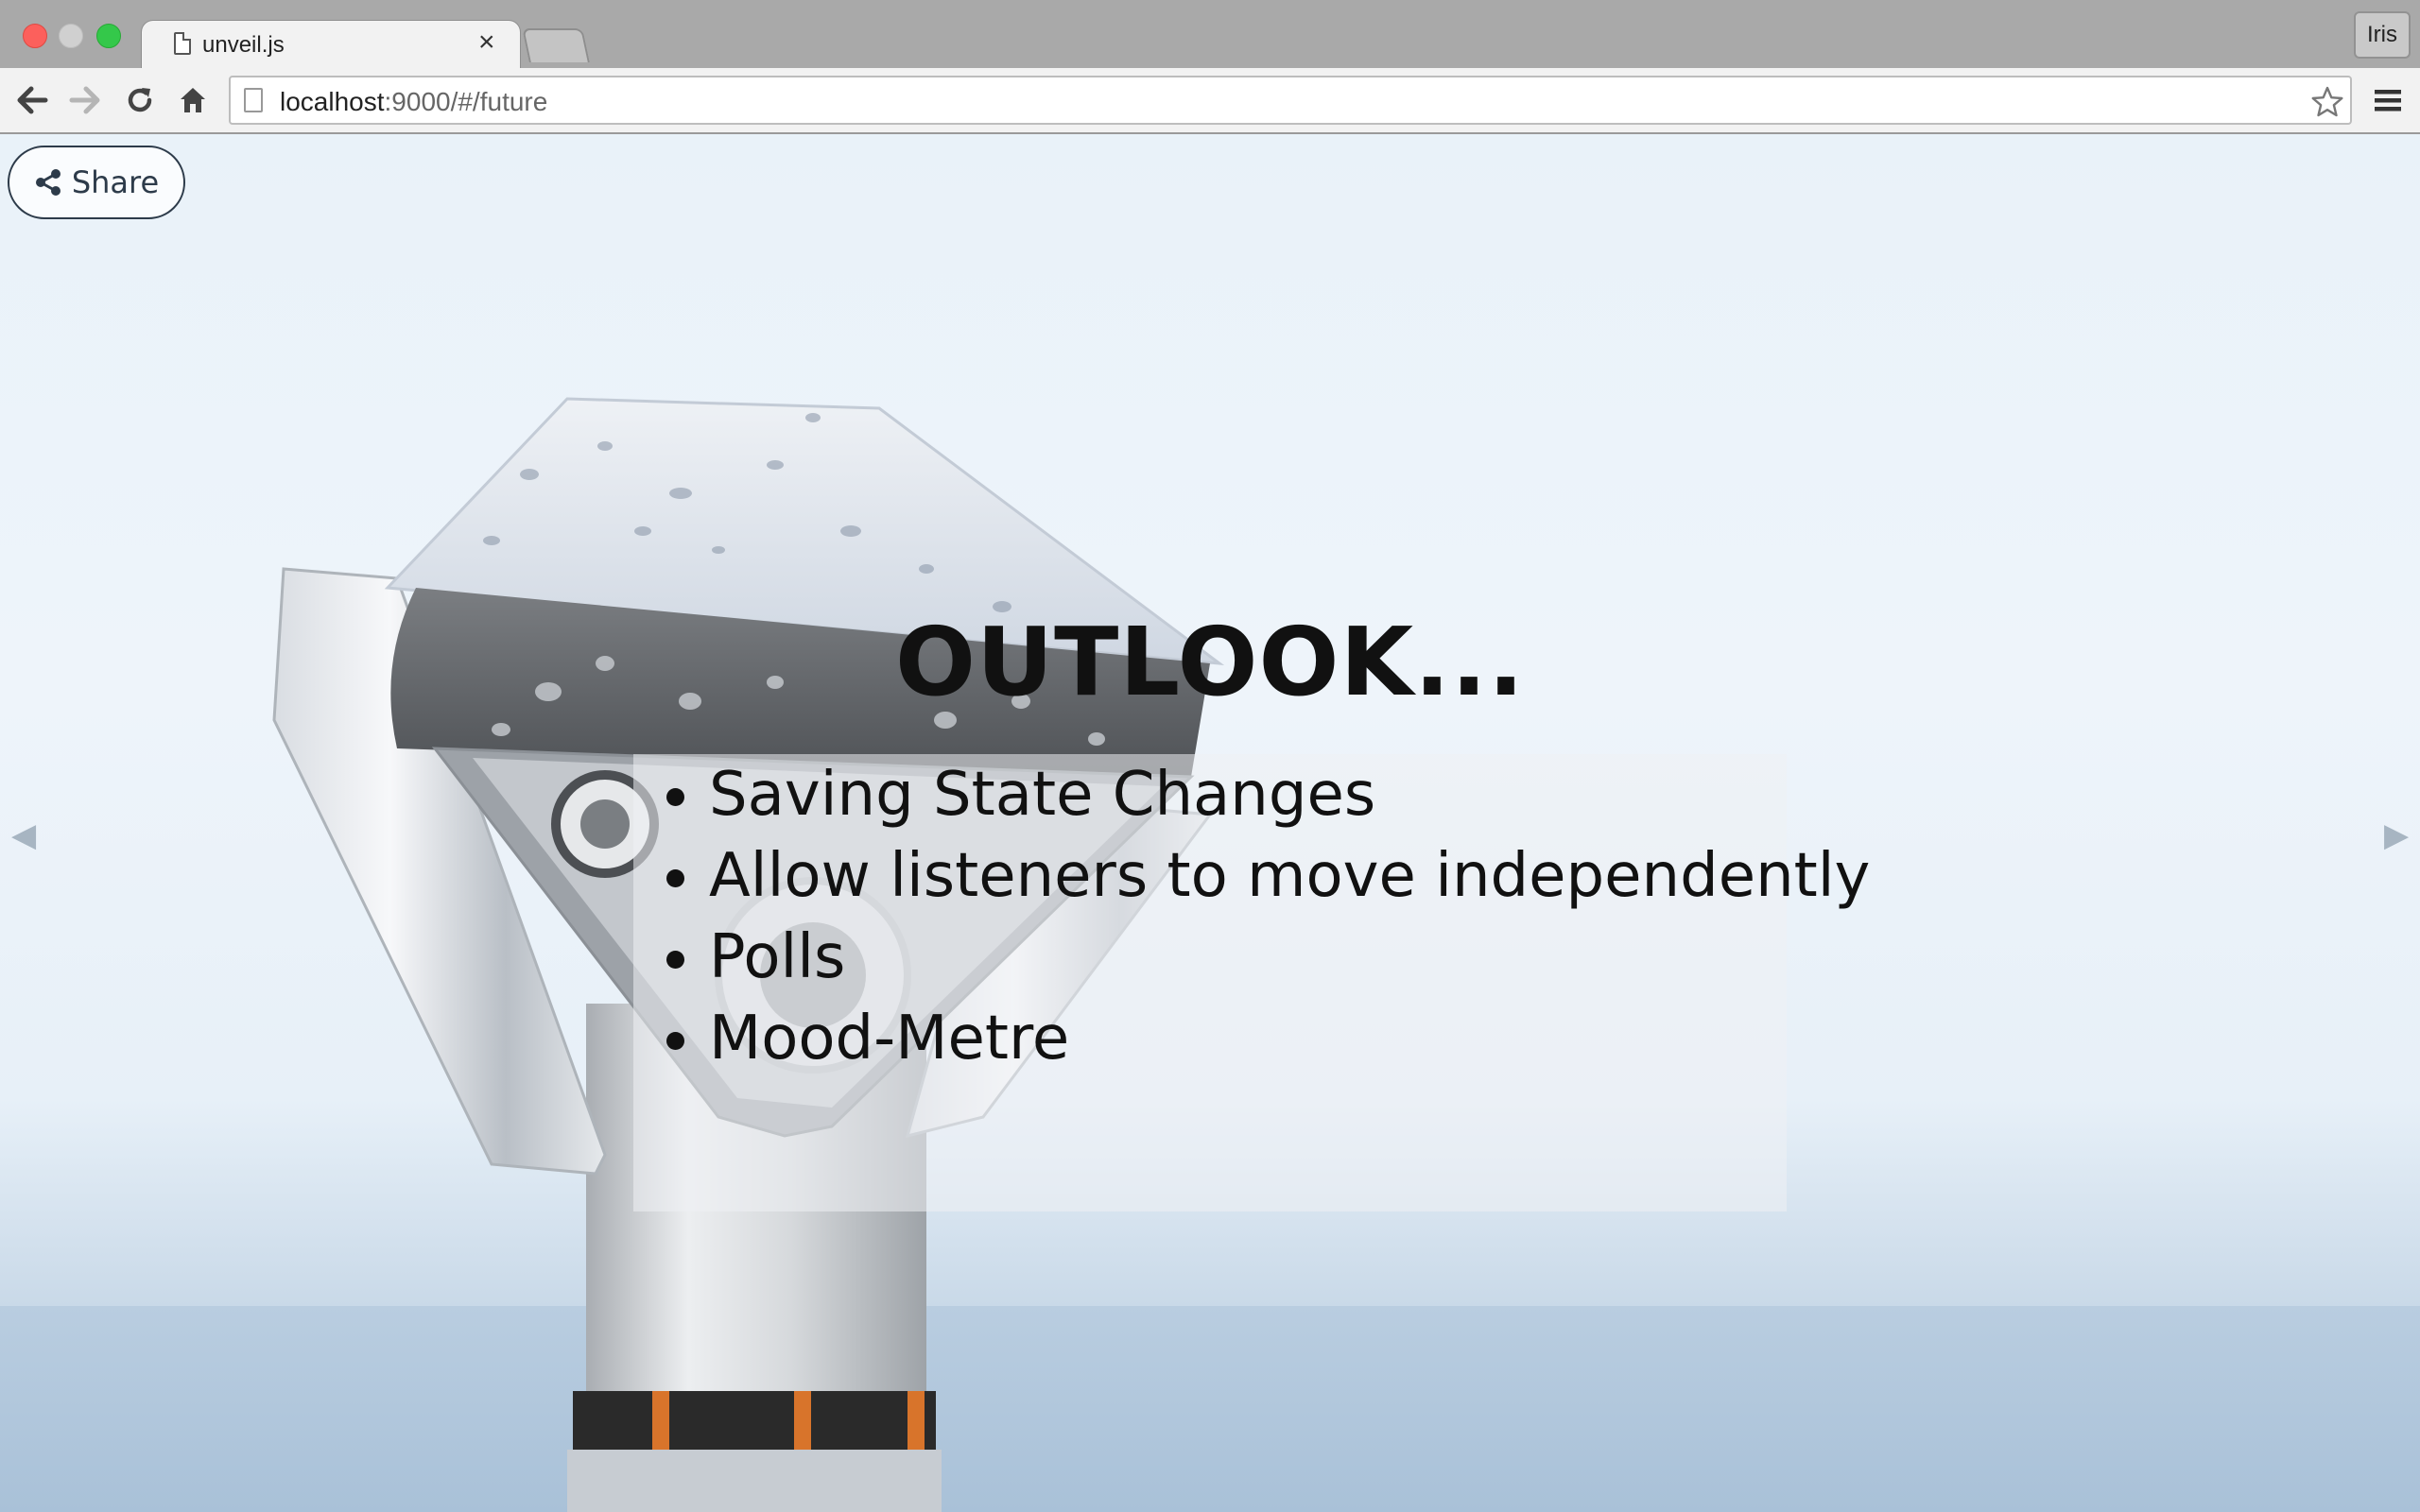 Image resolution: width=2420 pixels, height=1512 pixels. What do you see at coordinates (1248, 1038) in the screenshot?
I see `bullet-item: Mood-Metre` at bounding box center [1248, 1038].